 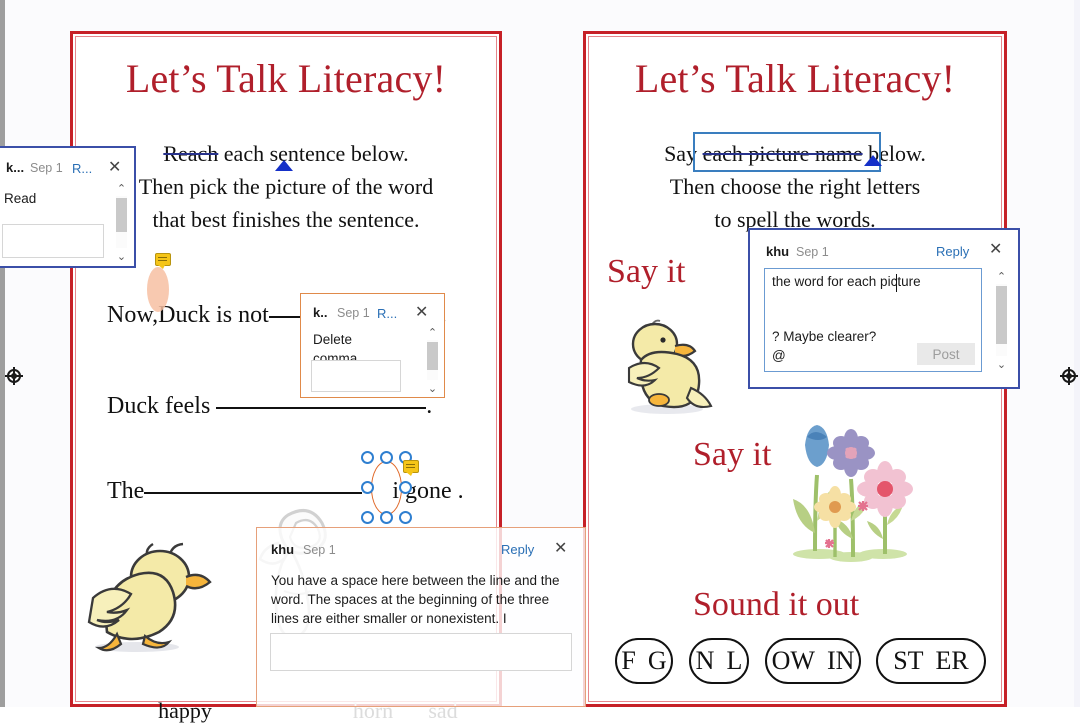 I want to click on letter-pill-3-right: IN, so click(x=840, y=660).